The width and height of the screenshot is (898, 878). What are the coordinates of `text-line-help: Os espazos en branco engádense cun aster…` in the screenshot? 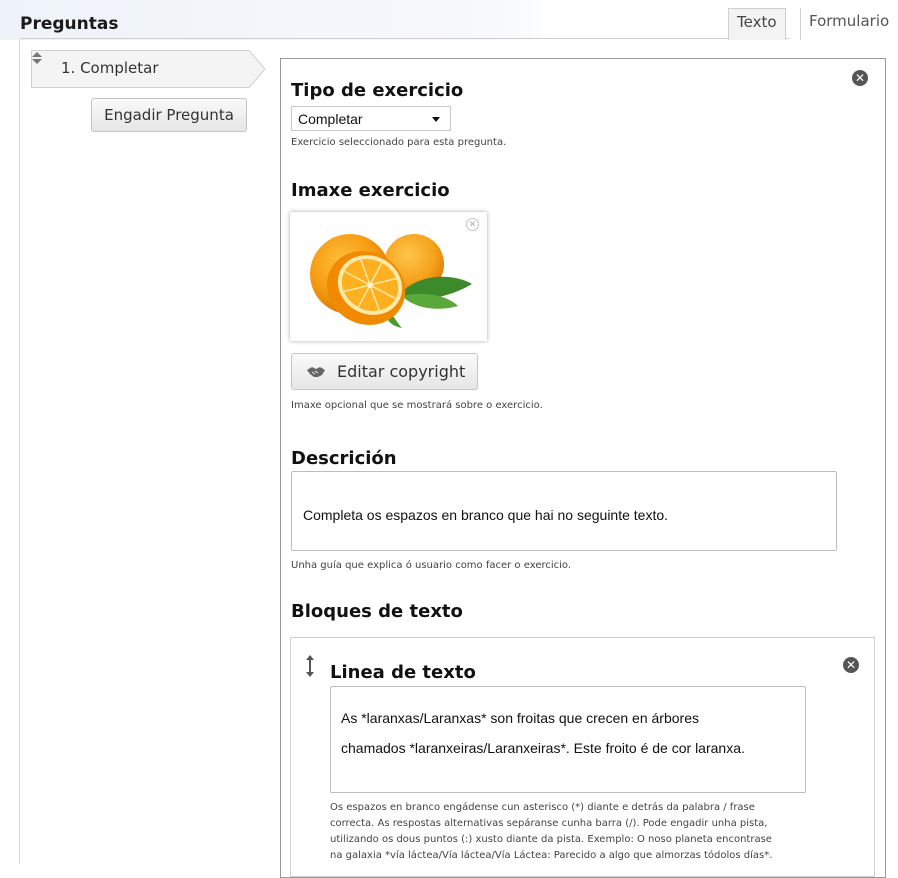 It's located at (551, 832).